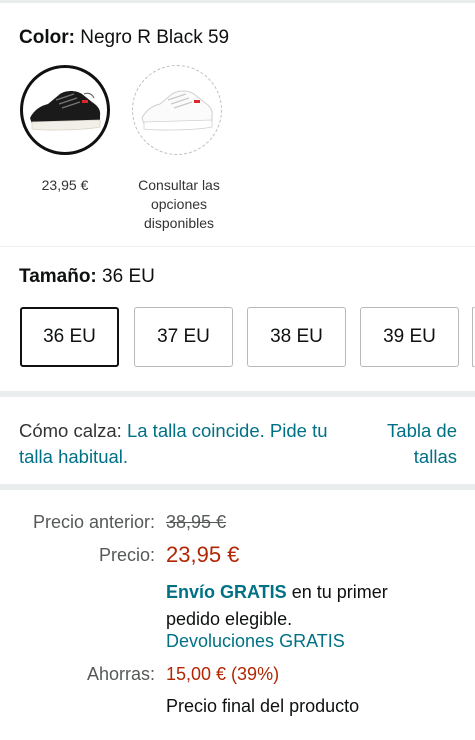 This screenshot has height=740, width=475. I want to click on white-sneaker-image, so click(177, 110).